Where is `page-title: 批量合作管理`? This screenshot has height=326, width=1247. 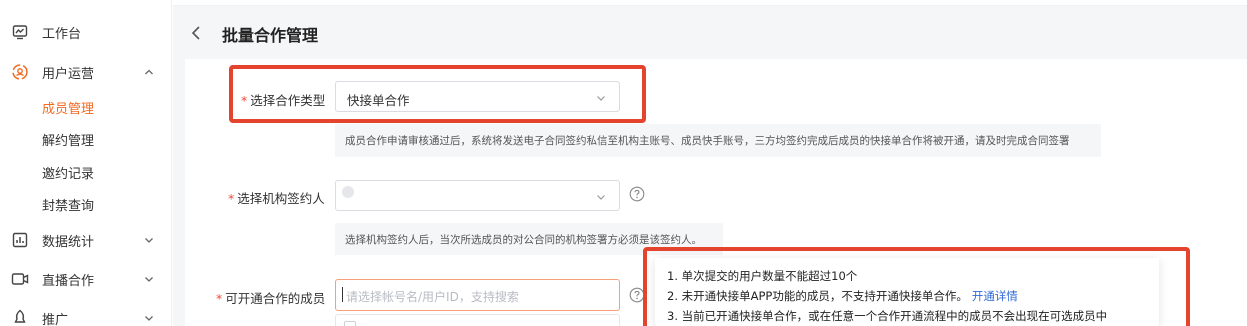 page-title: 批量合作管理 is located at coordinates (270, 35).